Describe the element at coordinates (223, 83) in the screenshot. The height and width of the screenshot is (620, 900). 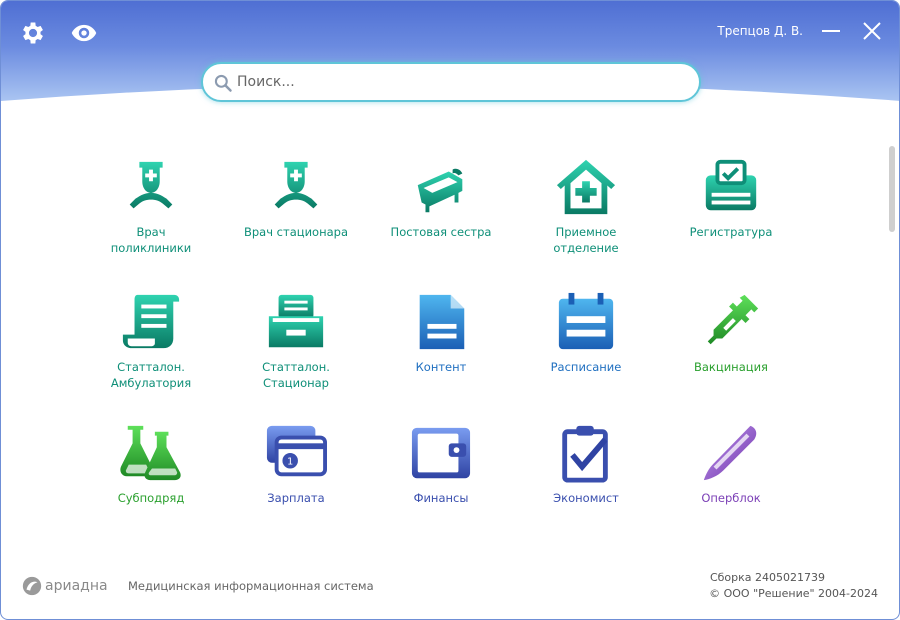
I see `search-icon` at that location.